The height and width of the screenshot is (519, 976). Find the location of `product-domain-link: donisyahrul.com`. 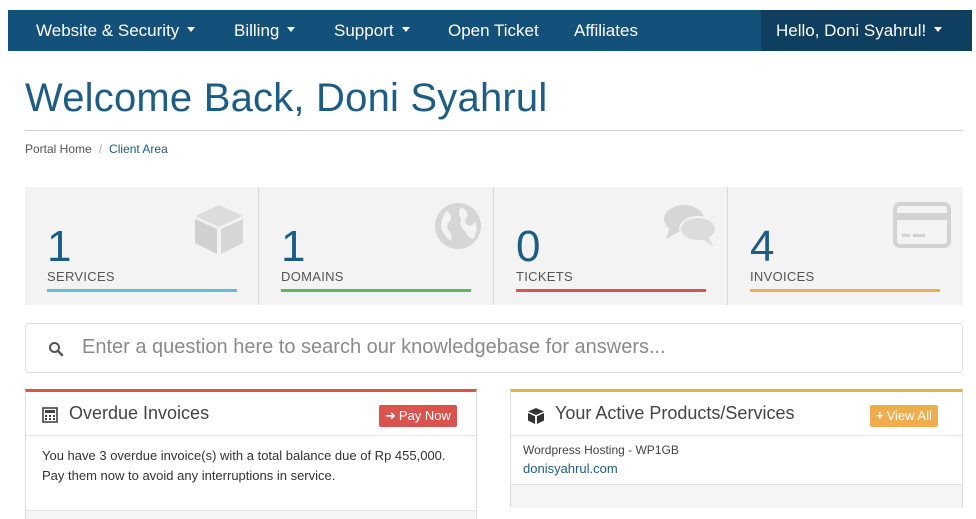

product-domain-link: donisyahrul.com is located at coordinates (570, 468).